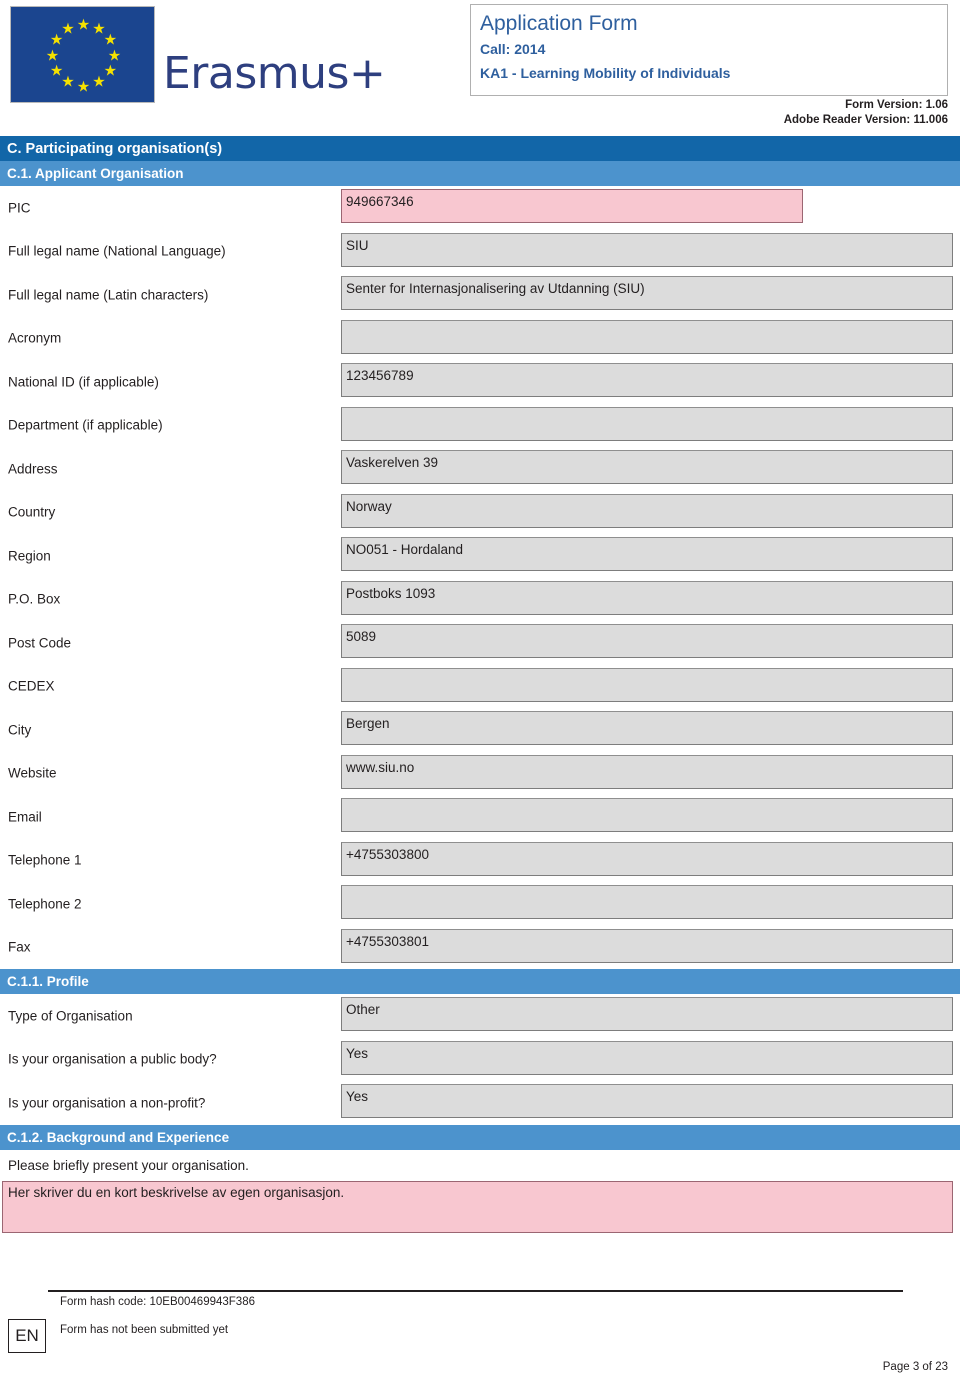 This screenshot has height=1383, width=960. I want to click on form-row: City Bergen, so click(480, 730).